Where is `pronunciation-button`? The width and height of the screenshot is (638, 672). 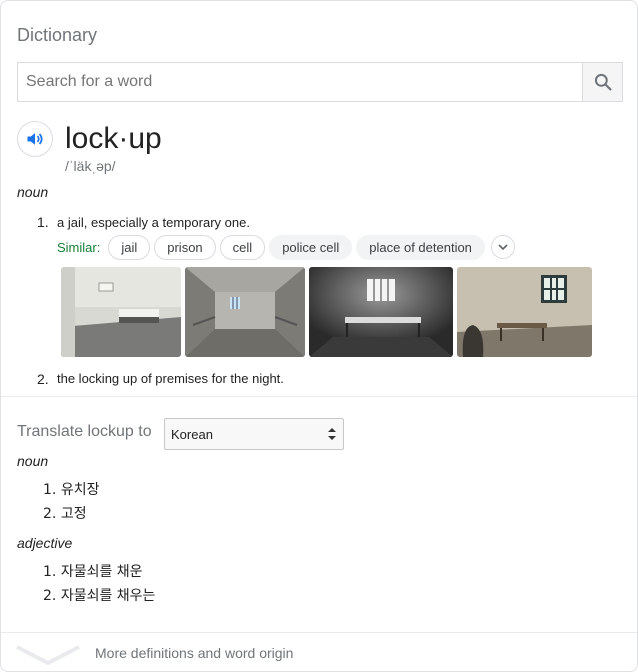
pronunciation-button is located at coordinates (35, 139).